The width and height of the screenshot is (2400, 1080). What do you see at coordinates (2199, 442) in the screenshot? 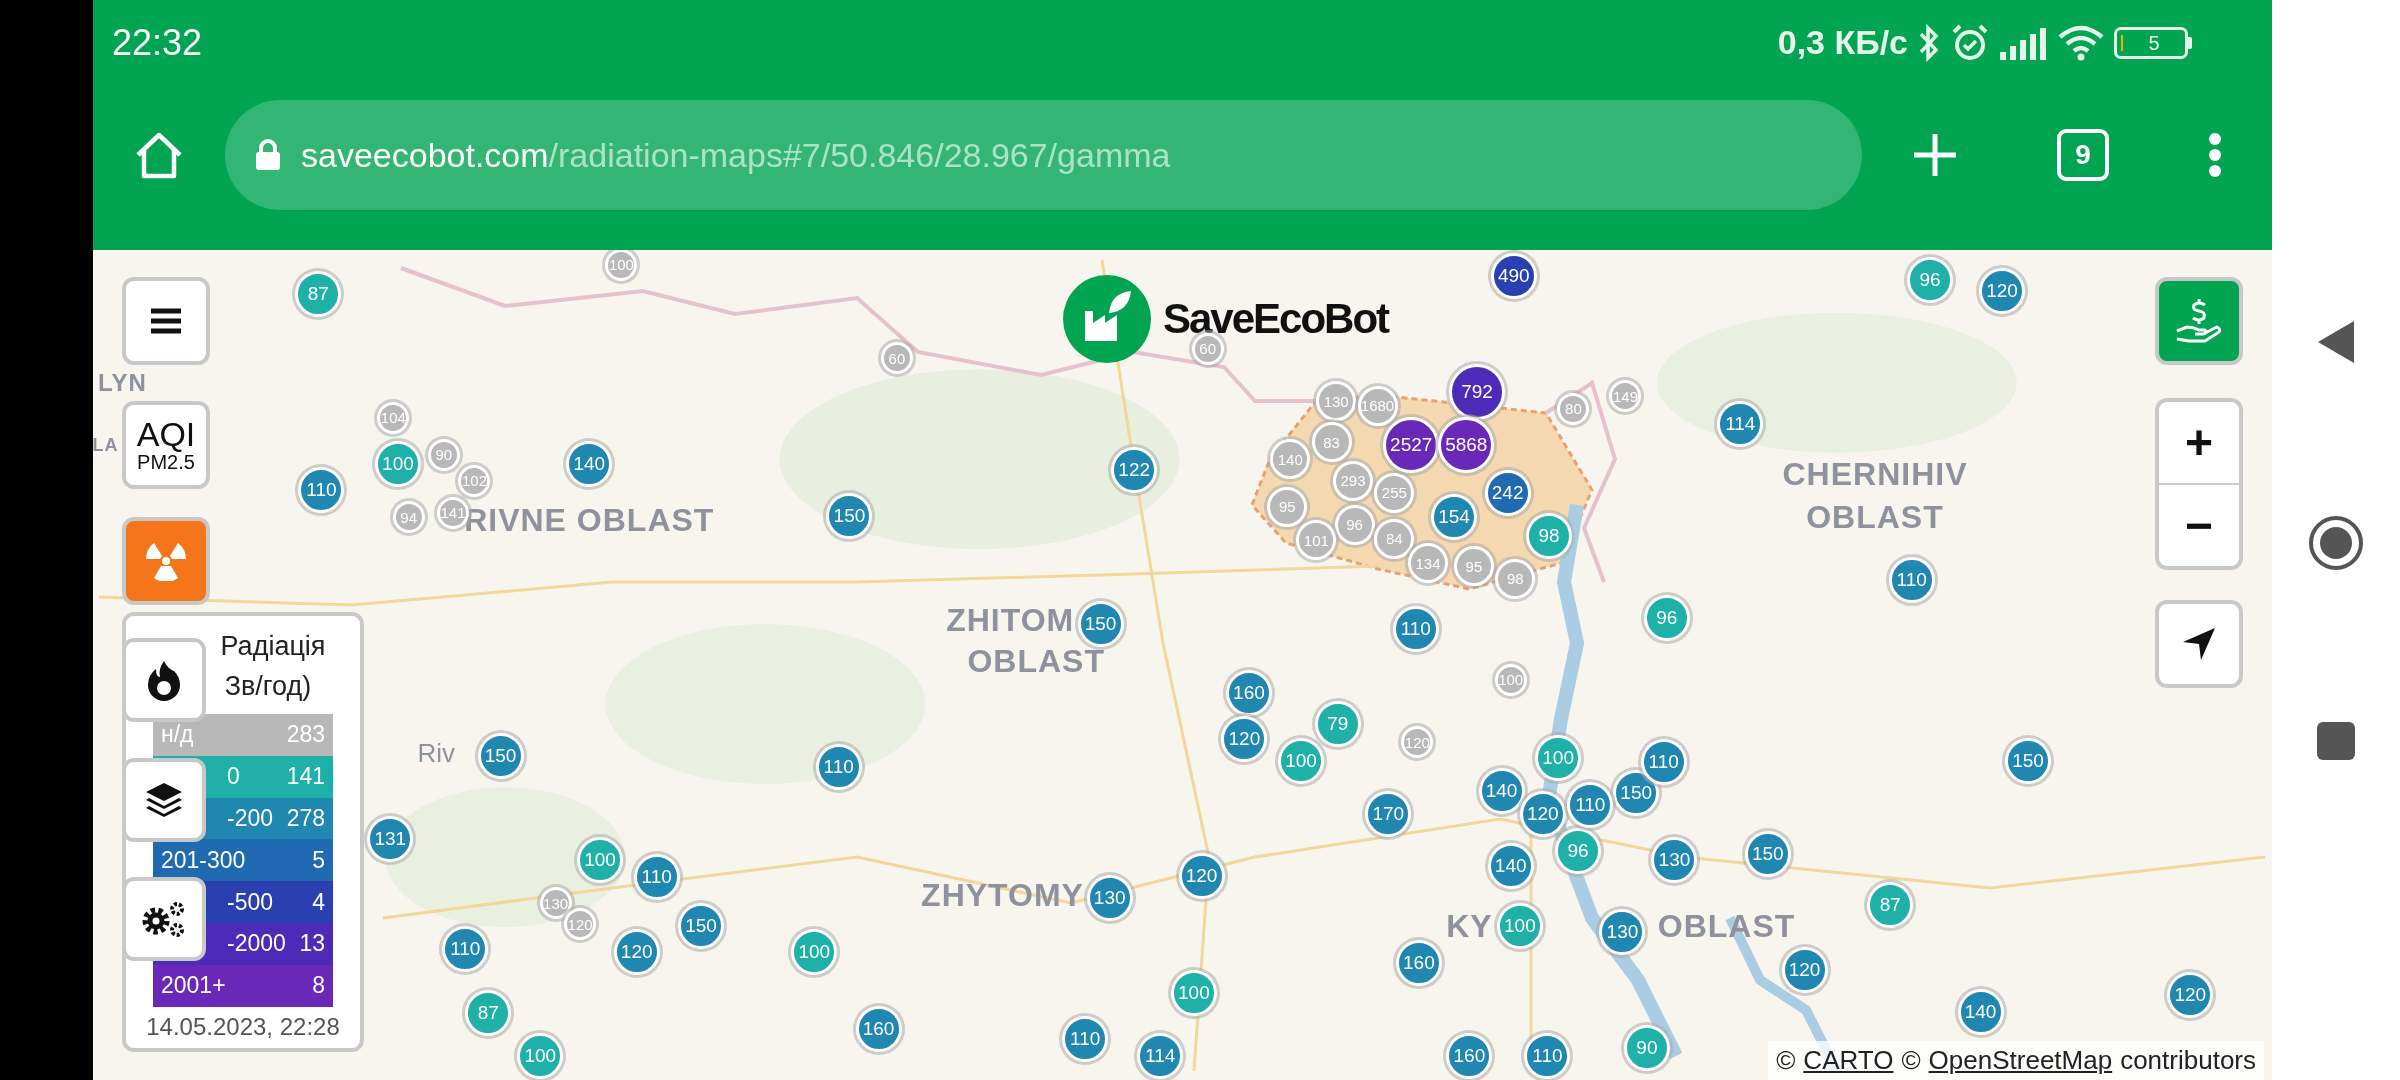
I see `zoom-in-button: +` at bounding box center [2199, 442].